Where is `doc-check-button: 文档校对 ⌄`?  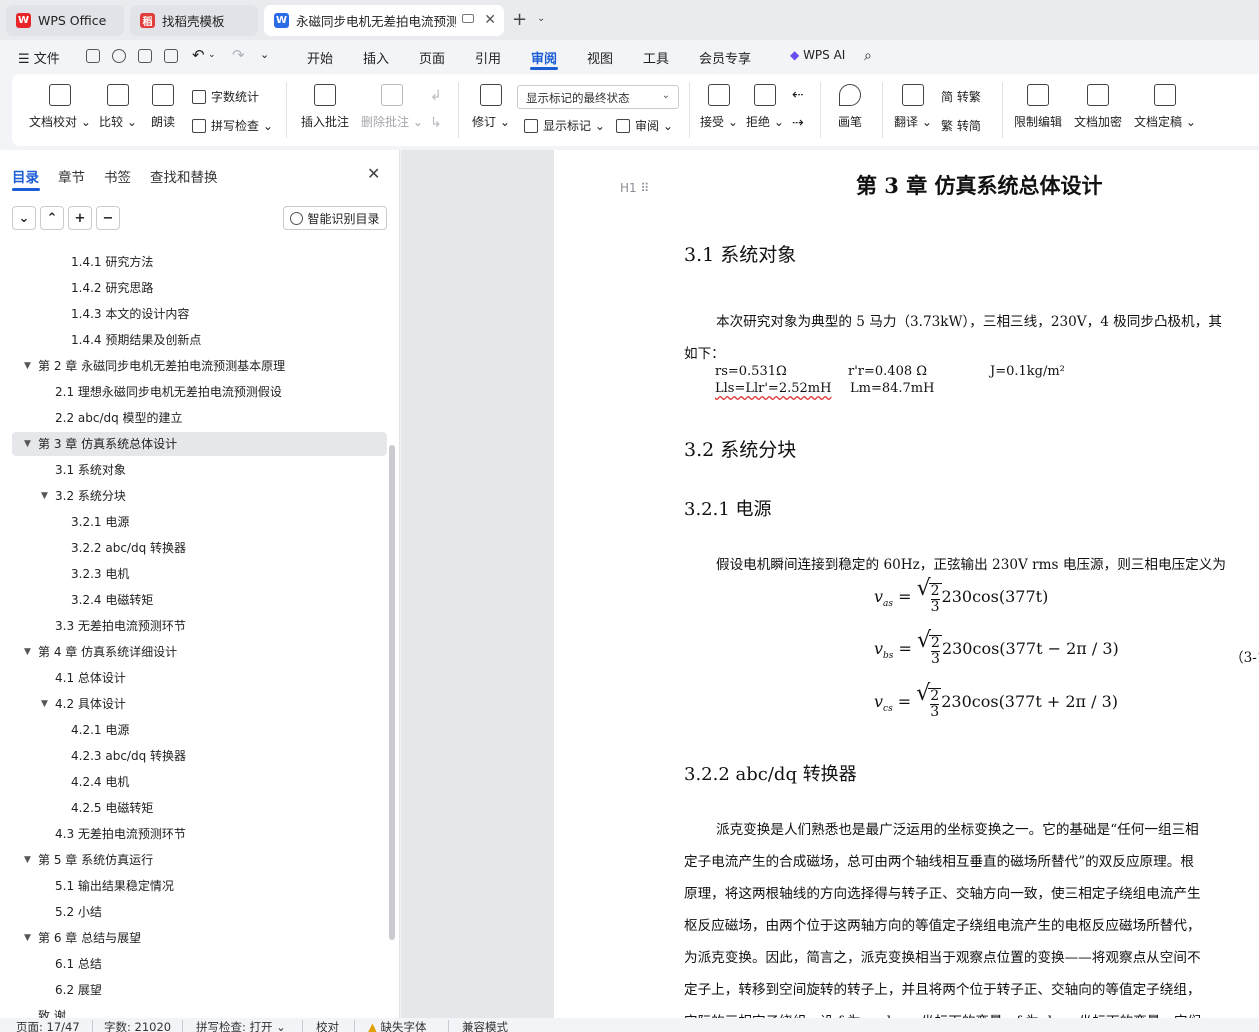 doc-check-button: 文档校对 ⌄ is located at coordinates (60, 102).